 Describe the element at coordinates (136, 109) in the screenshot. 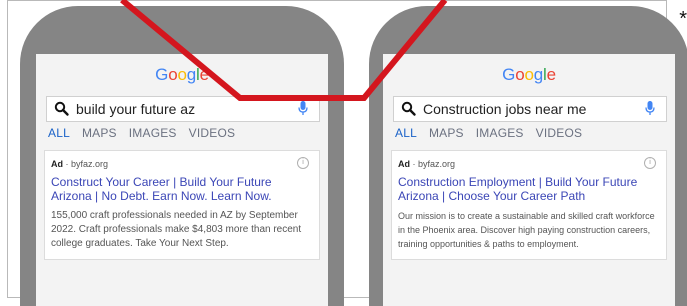

I see `search-query: build your future az` at that location.